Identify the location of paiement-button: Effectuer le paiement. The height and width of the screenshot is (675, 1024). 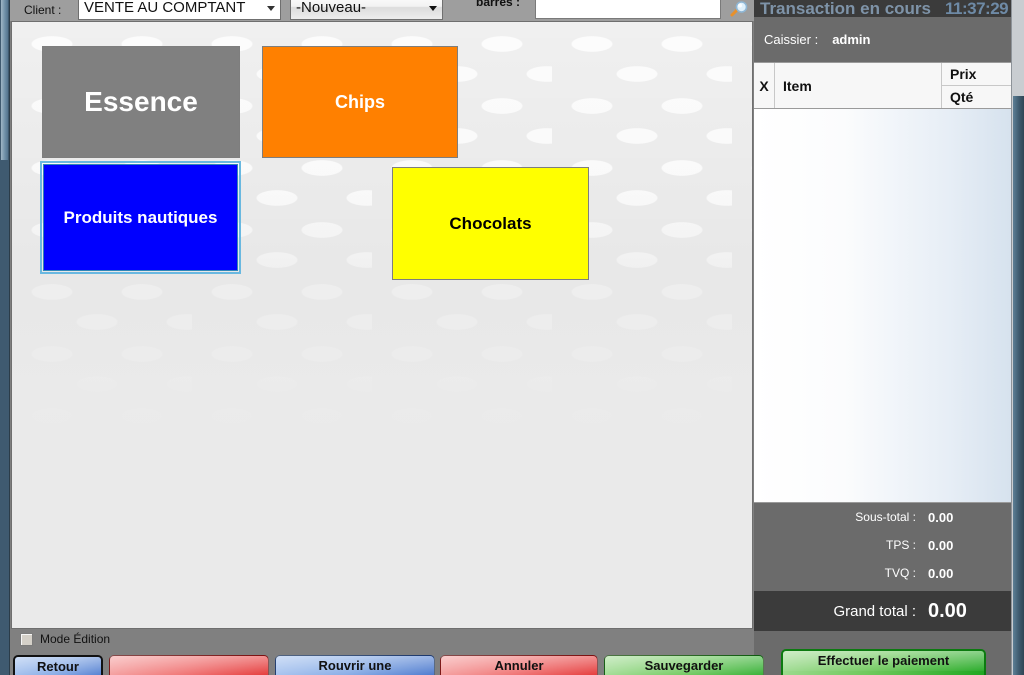
(883, 662).